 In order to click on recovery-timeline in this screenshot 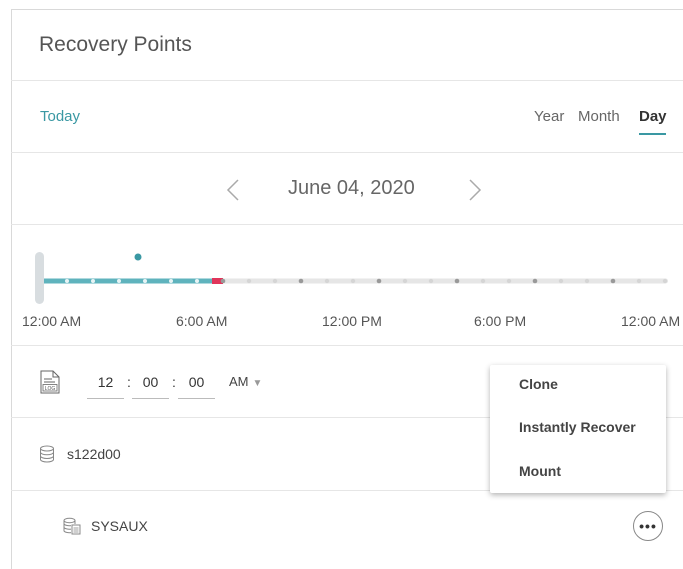, I will do `click(341, 275)`.